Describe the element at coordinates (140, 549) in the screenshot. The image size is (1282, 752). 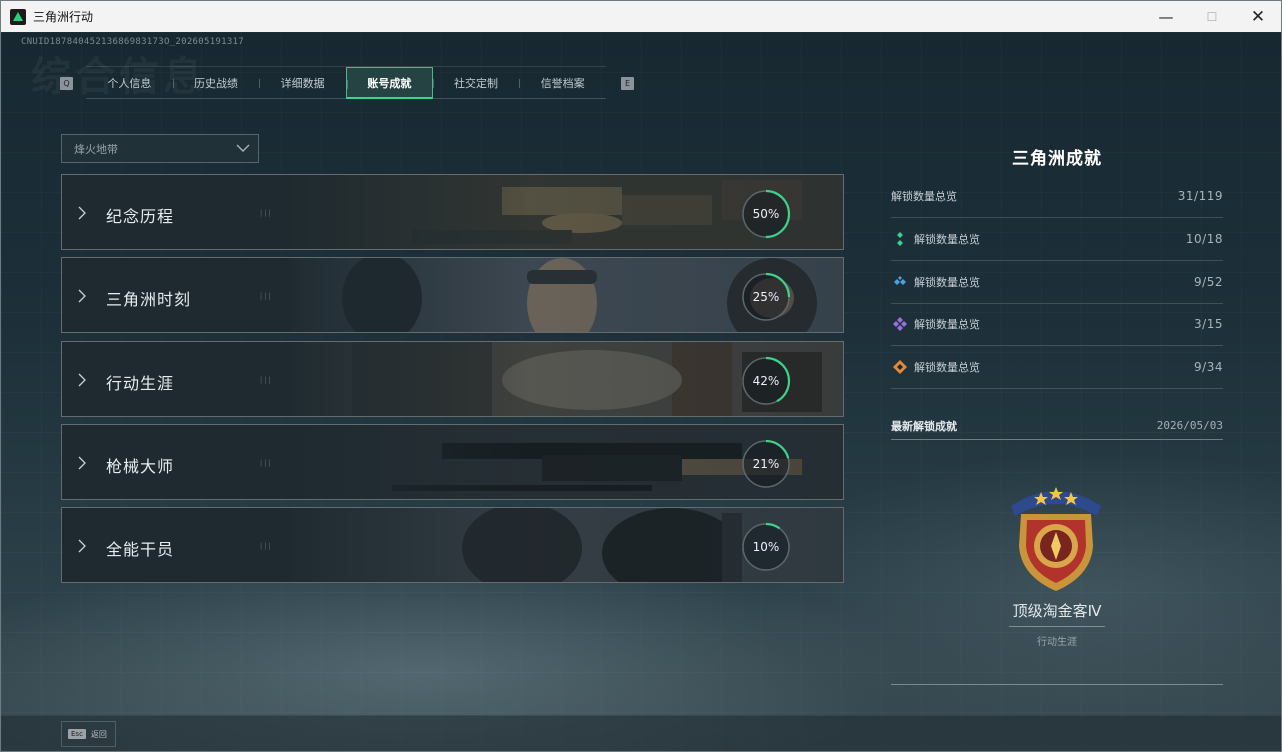
I see `card-label: 全能干员` at that location.